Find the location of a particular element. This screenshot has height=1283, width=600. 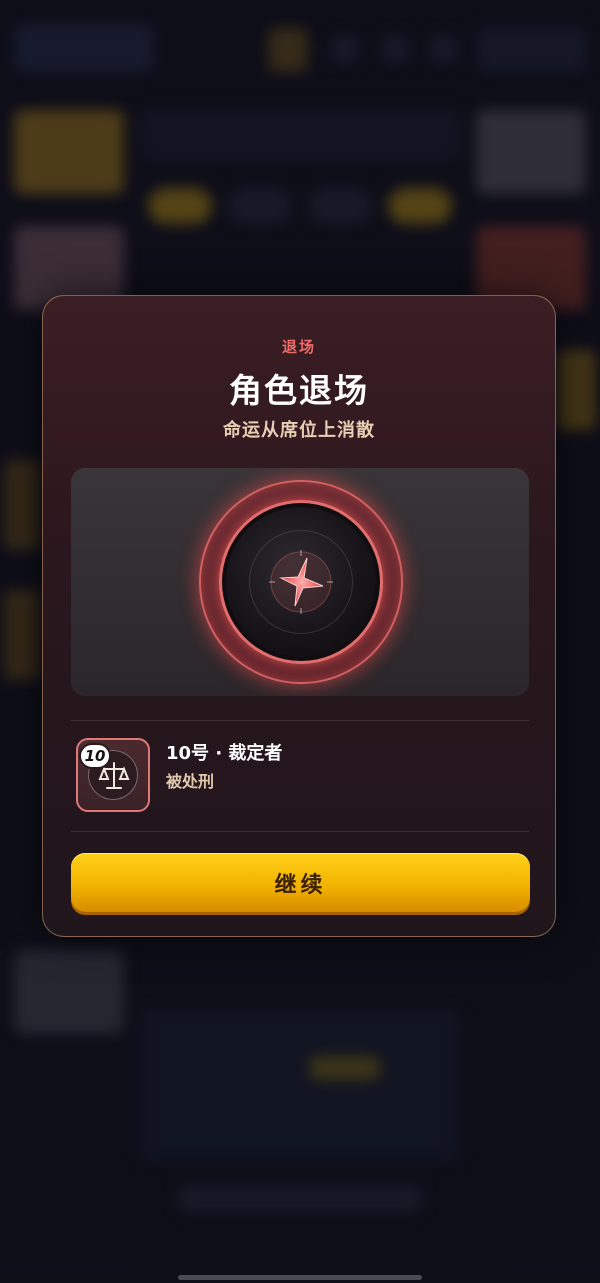

exit-animation-stage is located at coordinates (300, 582).